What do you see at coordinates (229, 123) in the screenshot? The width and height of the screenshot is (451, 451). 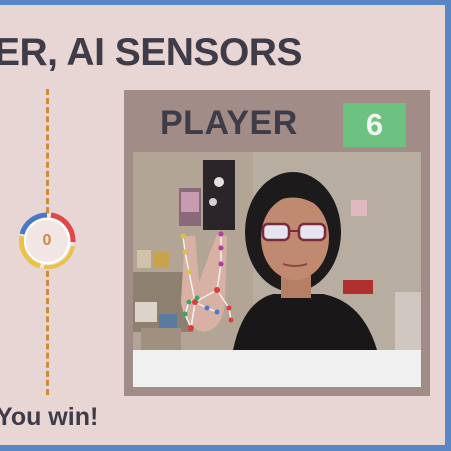 I see `player-label: PLAYER` at bounding box center [229, 123].